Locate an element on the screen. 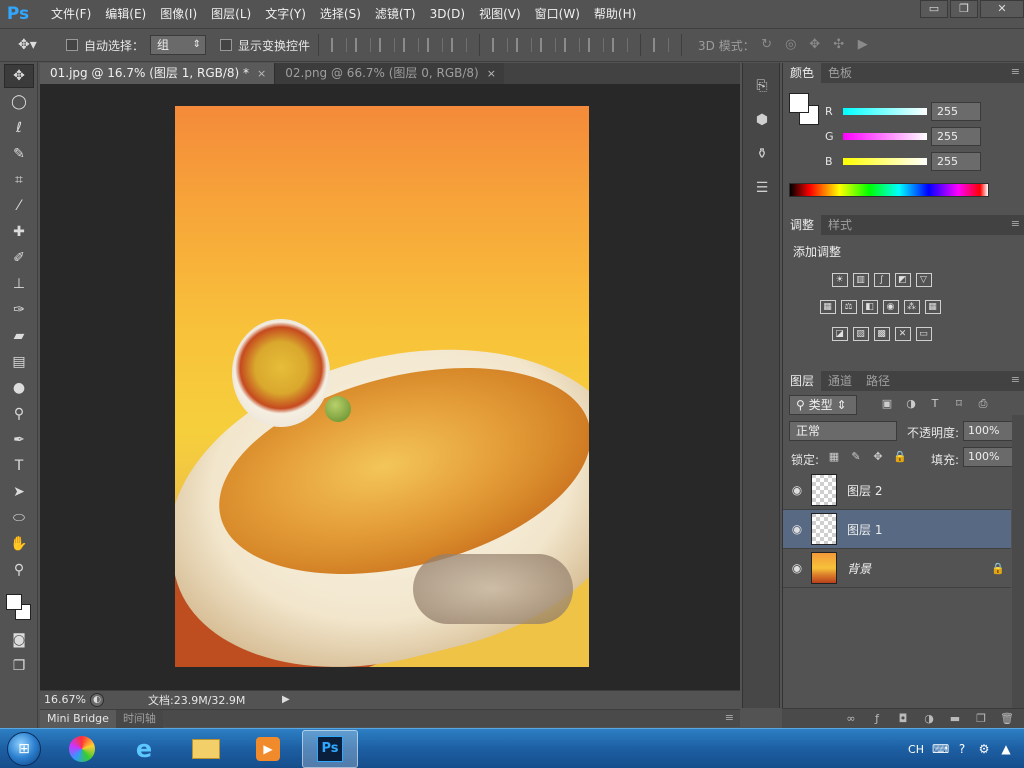  settings-tool-icon: ⚙ is located at coordinates (984, 749).